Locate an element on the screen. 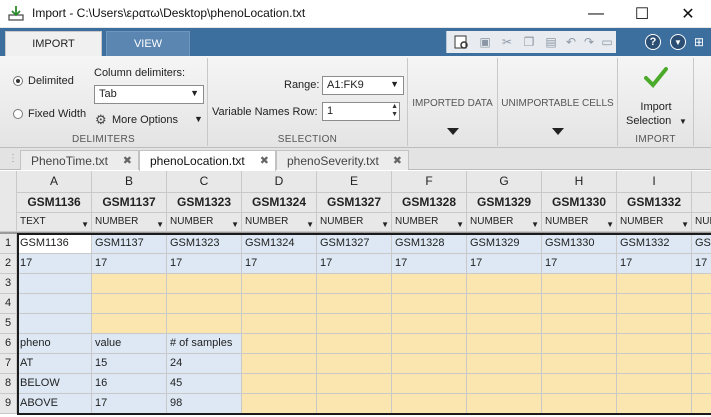 The width and height of the screenshot is (711, 417). imported-data-section: IMPORTED DATA is located at coordinates (453, 102).